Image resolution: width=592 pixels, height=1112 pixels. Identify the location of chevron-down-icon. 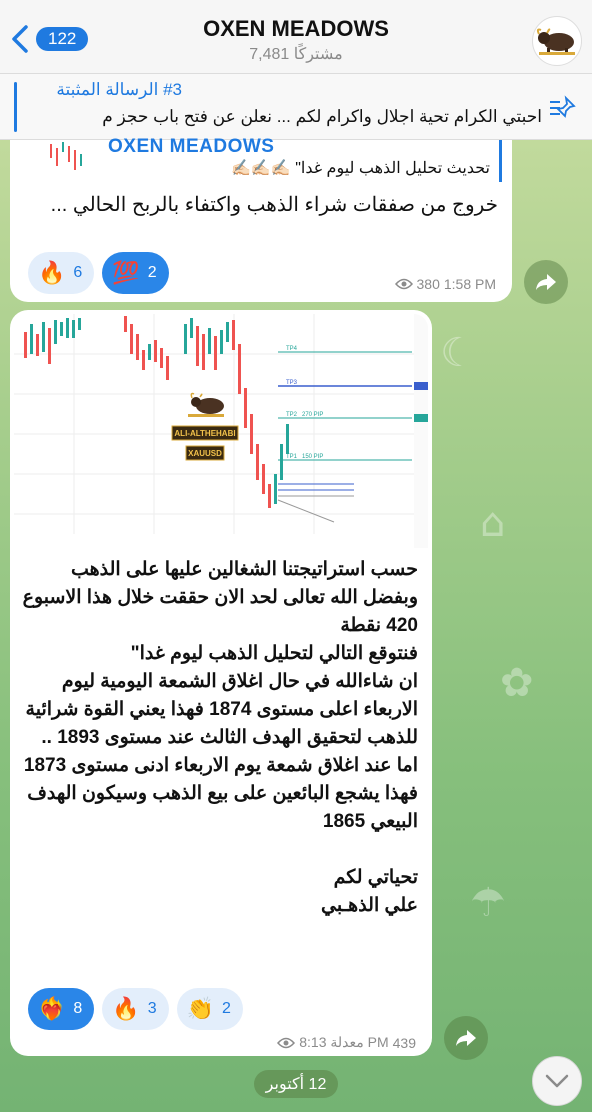
(557, 1081).